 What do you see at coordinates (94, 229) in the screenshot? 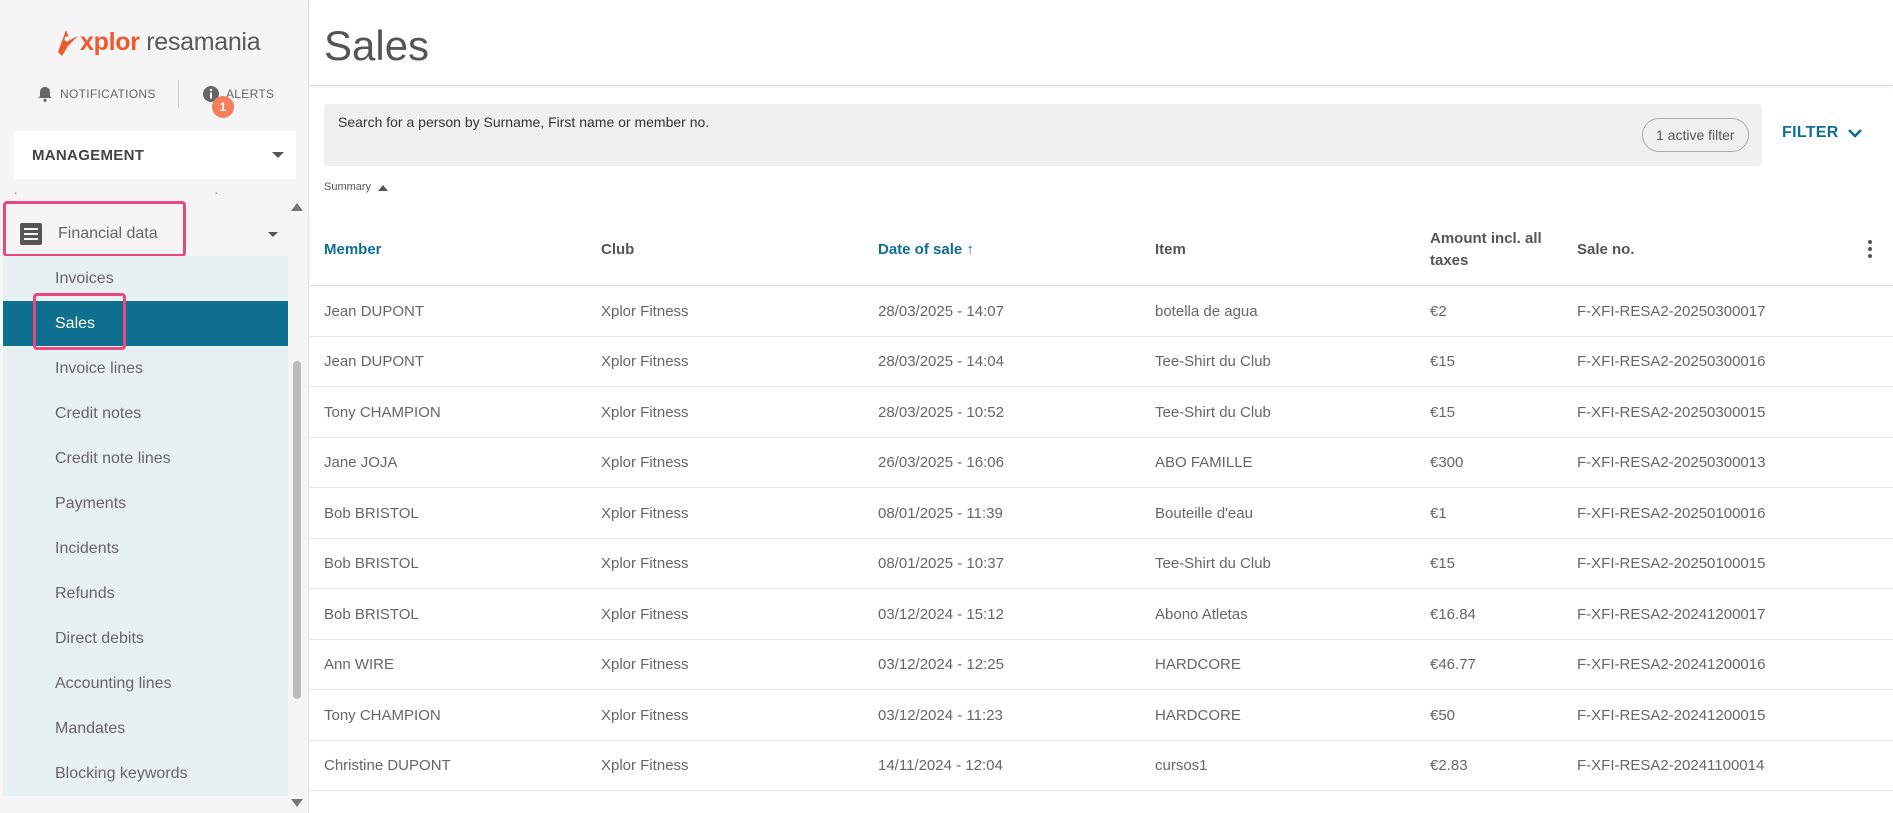
I see `highlight-box-financial-data` at bounding box center [94, 229].